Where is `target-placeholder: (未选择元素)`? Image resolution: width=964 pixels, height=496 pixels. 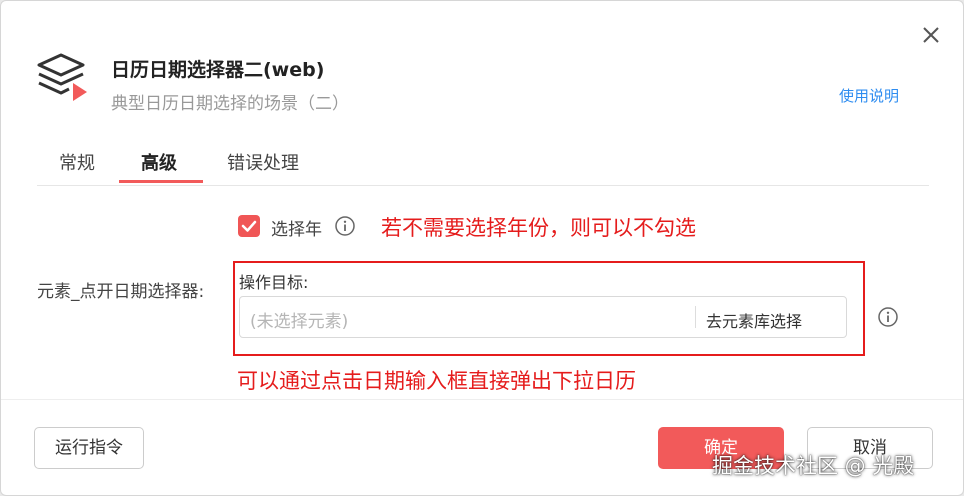
target-placeholder: (未选择元素) is located at coordinates (299, 322).